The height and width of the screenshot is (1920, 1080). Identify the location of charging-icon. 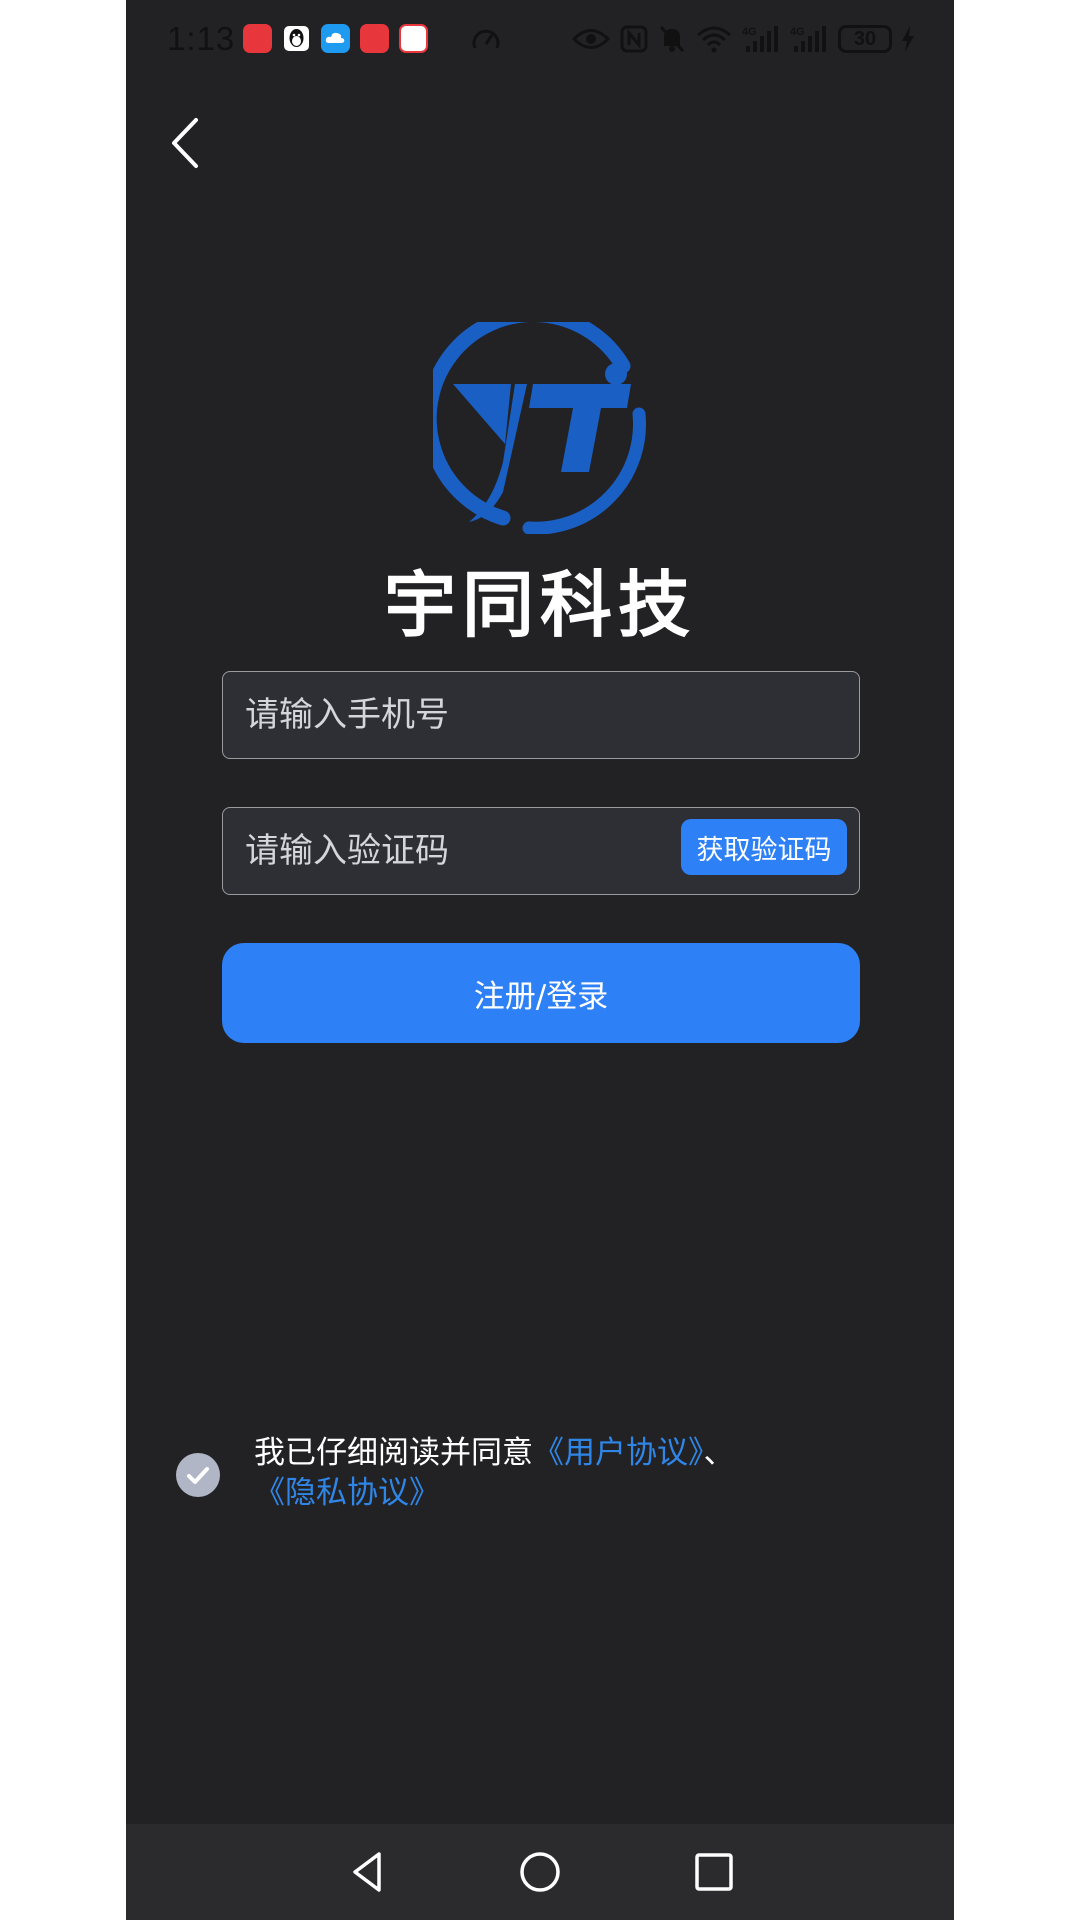
(908, 39).